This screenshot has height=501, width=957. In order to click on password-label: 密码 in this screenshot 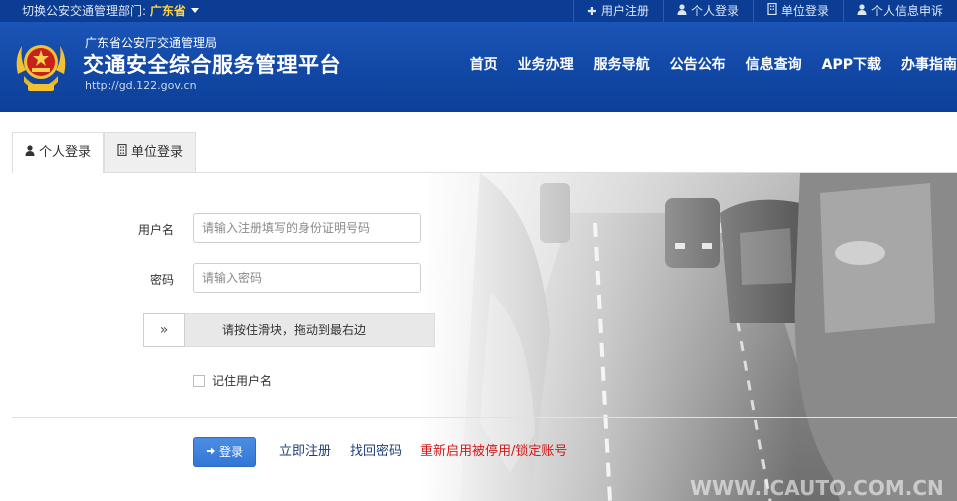, I will do `click(161, 280)`.